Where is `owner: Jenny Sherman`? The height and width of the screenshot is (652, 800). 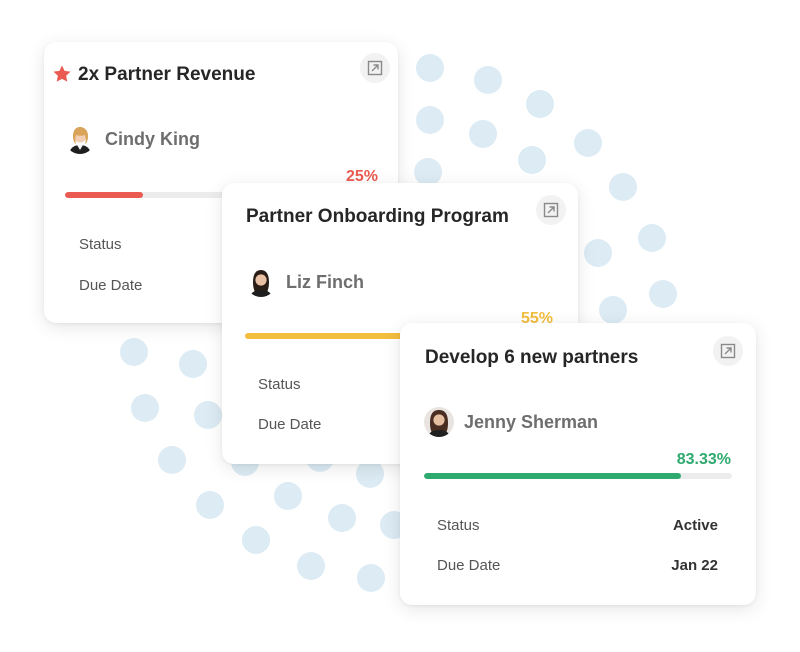 owner: Jenny Sherman is located at coordinates (511, 422).